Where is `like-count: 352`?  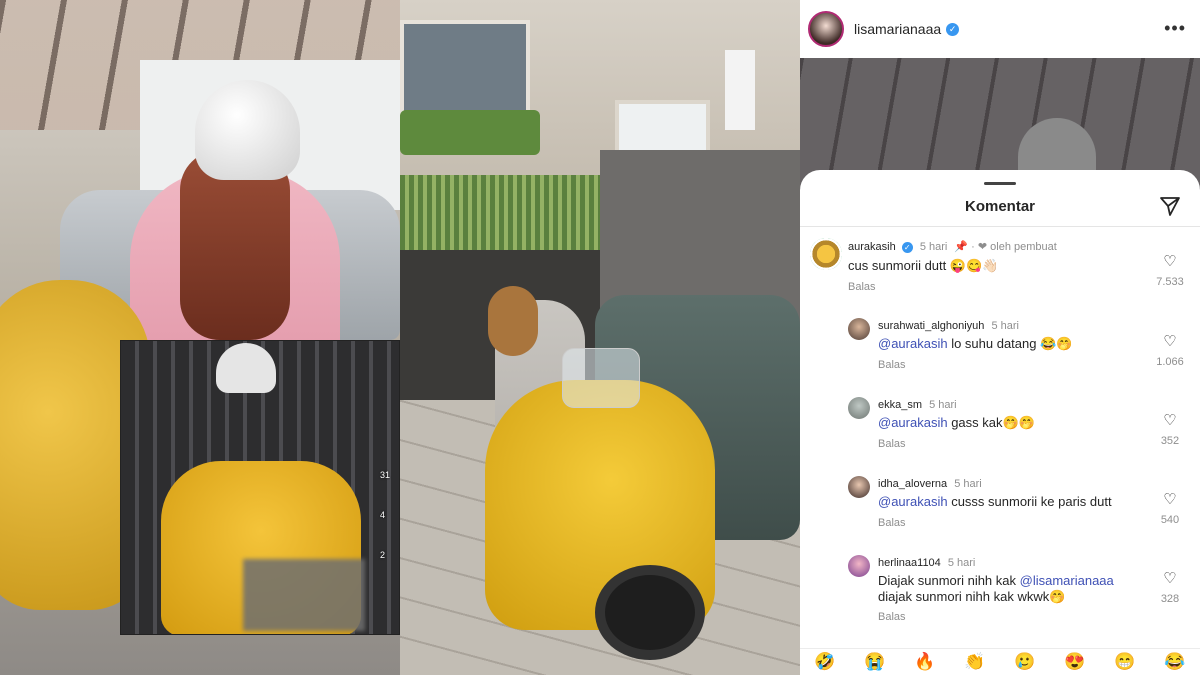
like-count: 352 is located at coordinates (1170, 441).